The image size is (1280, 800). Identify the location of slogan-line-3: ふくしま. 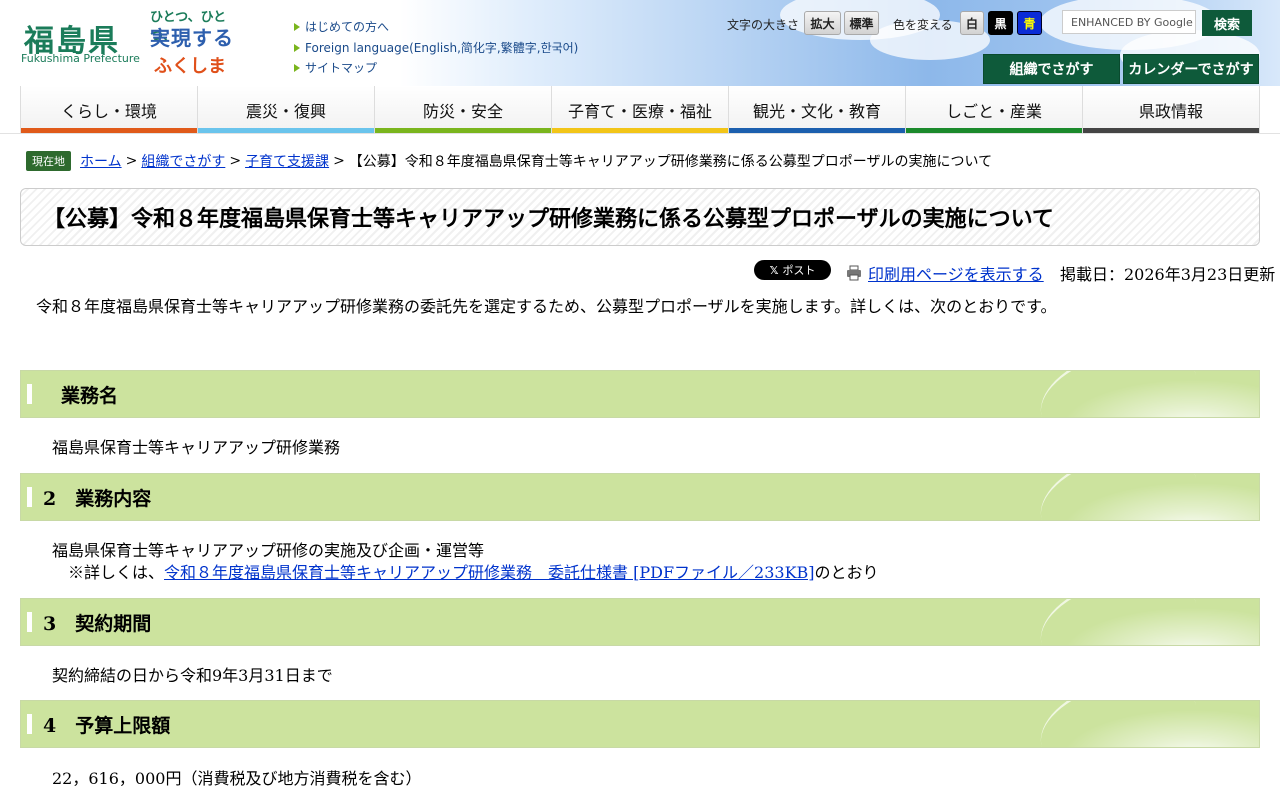
(190, 66).